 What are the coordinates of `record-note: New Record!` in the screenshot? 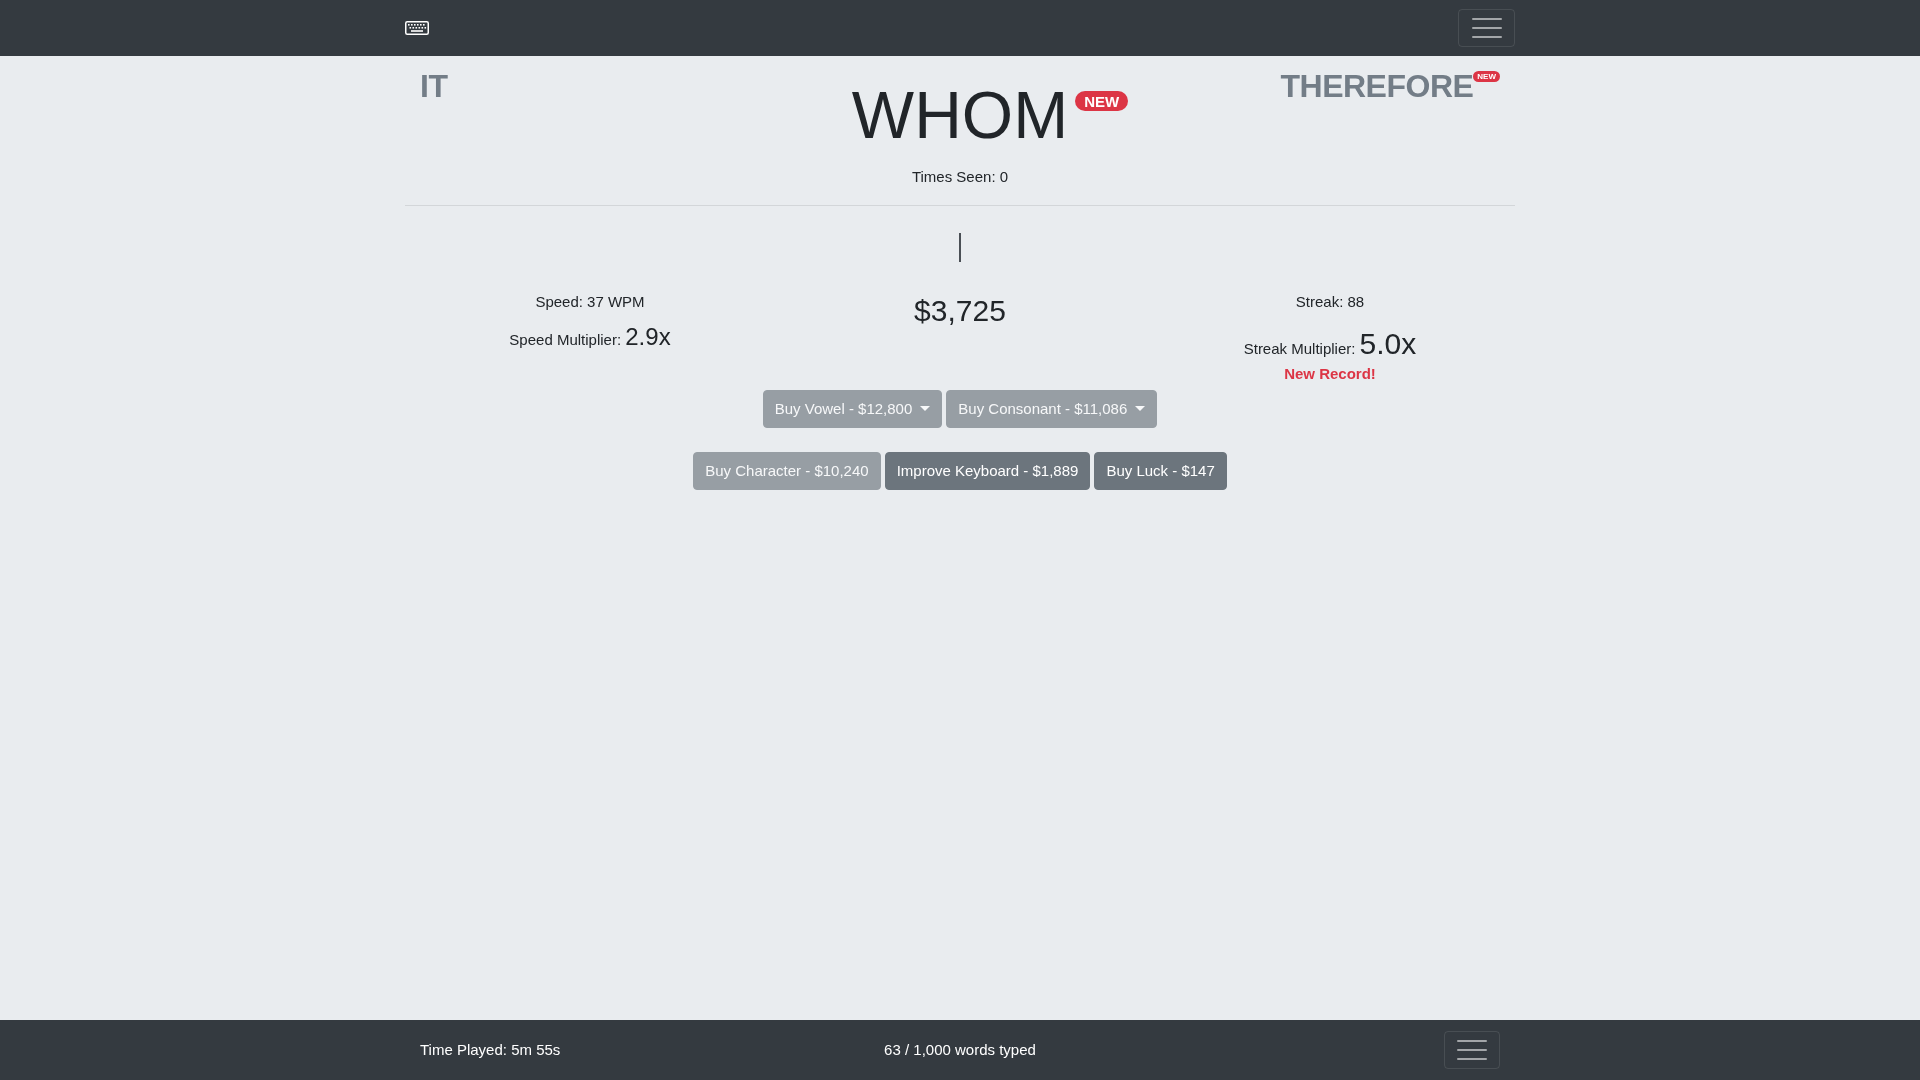 It's located at (1330, 374).